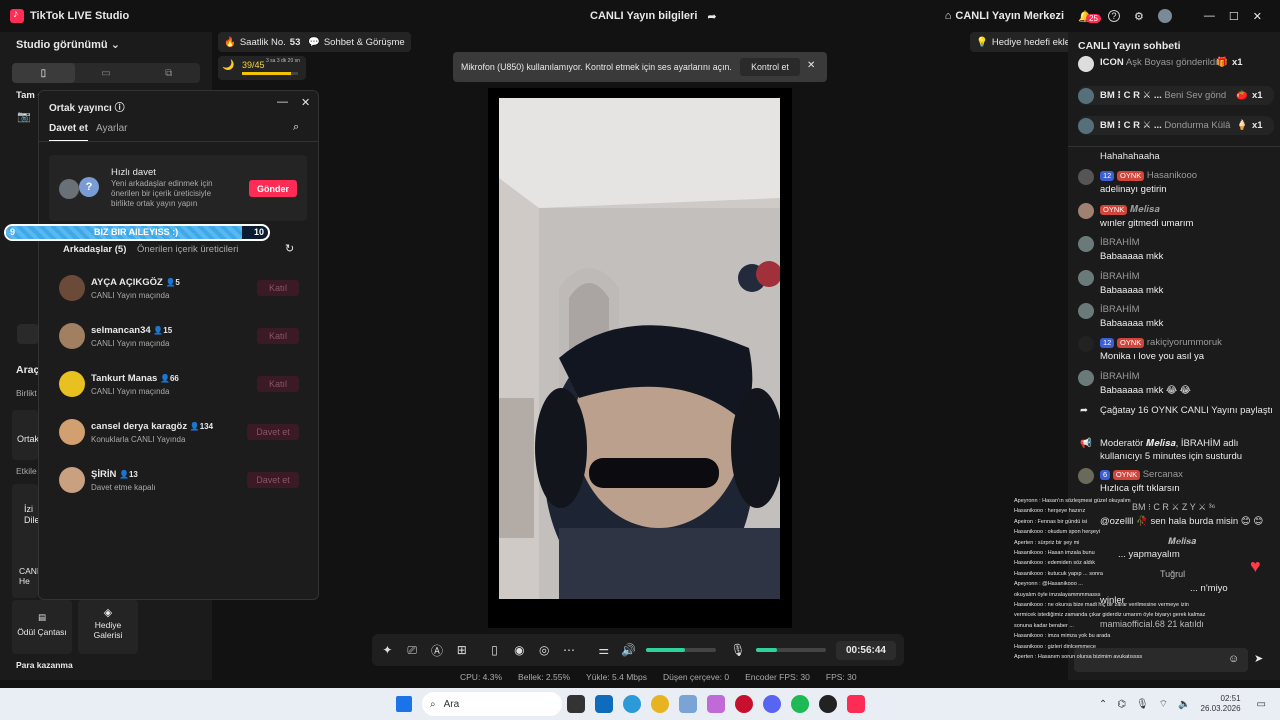 Image resolution: width=1280 pixels, height=720 pixels. What do you see at coordinates (856, 704) in the screenshot?
I see `tiktok-icon` at bounding box center [856, 704].